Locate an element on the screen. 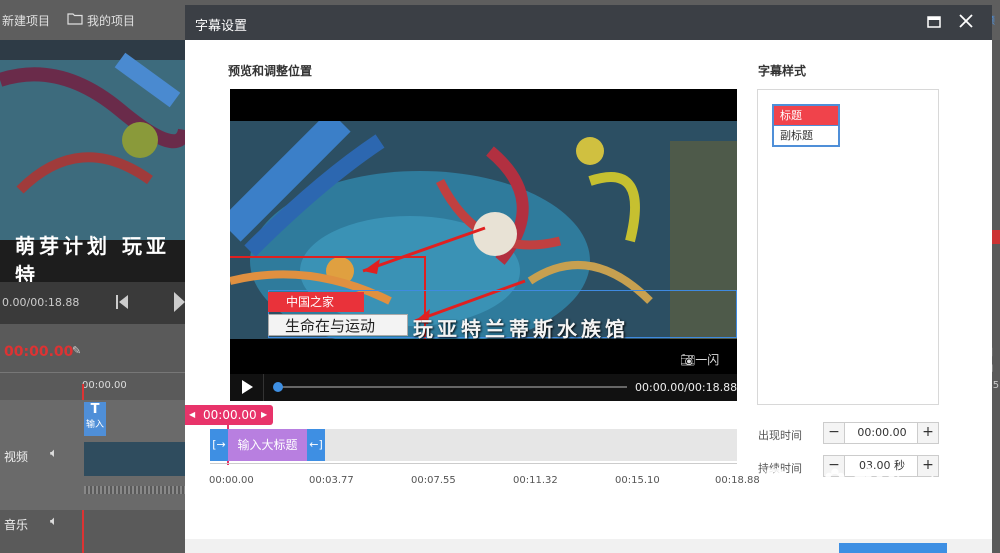 This screenshot has height=553, width=1000. track-label-music: 音乐 is located at coordinates (16, 525).